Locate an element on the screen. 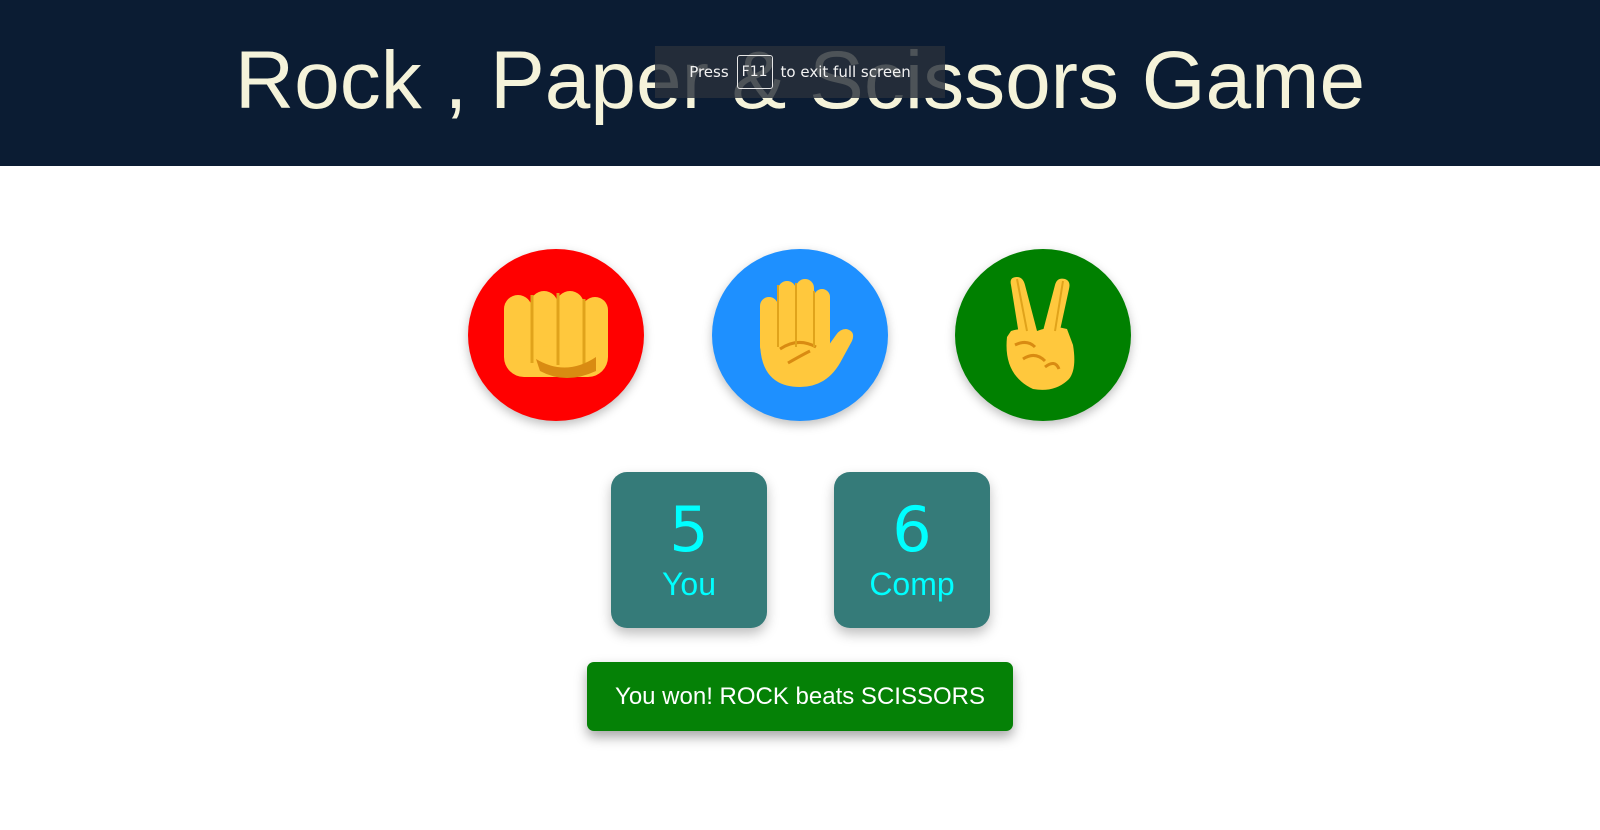 This screenshot has width=1600, height=830. computer-score-label: Comp is located at coordinates (912, 584).